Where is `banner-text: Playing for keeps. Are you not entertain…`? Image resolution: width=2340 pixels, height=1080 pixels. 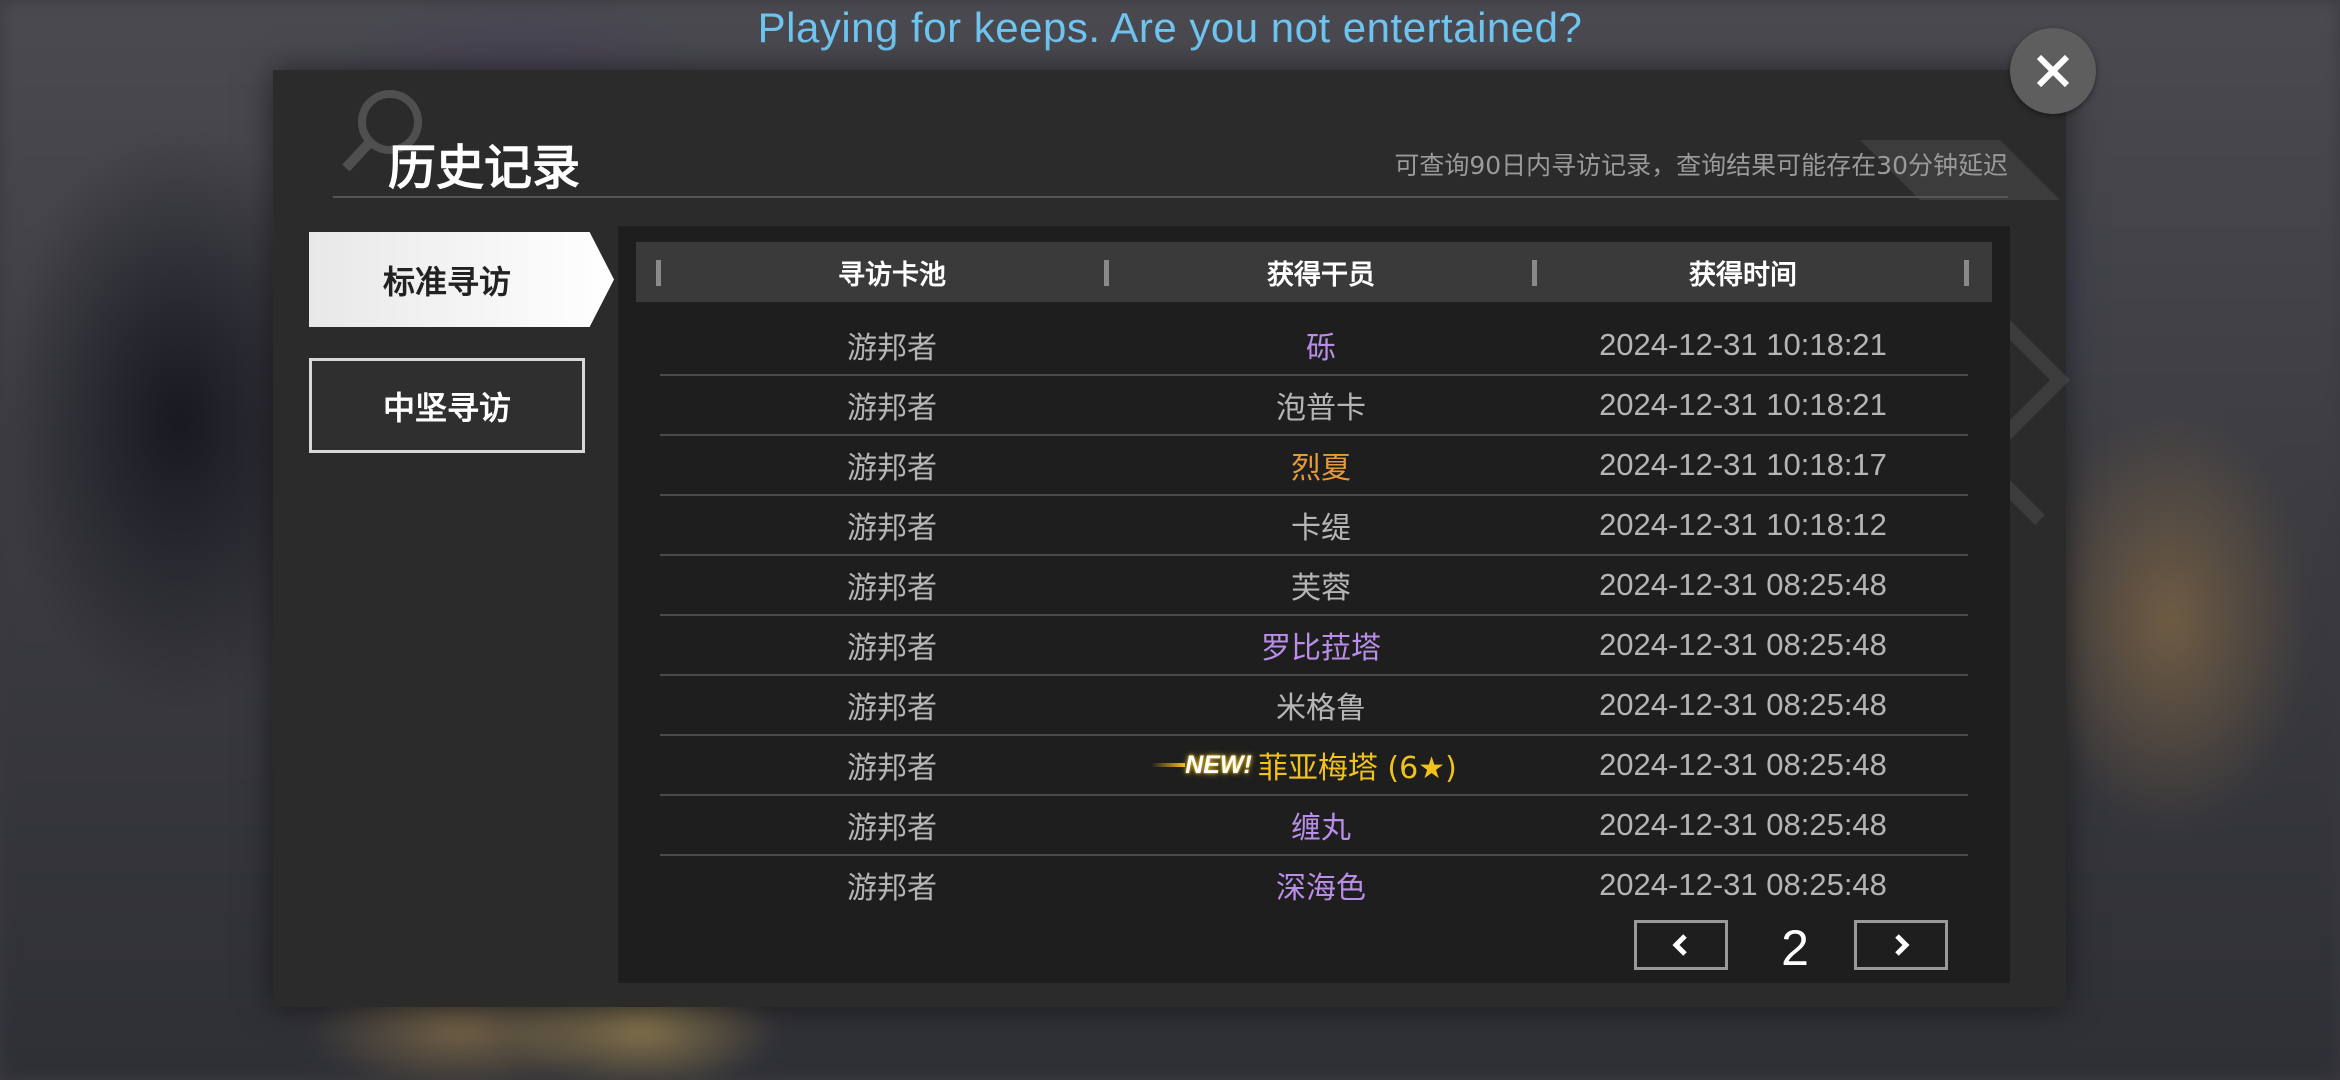 banner-text: Playing for keeps. Are you not entertain… is located at coordinates (1170, 27).